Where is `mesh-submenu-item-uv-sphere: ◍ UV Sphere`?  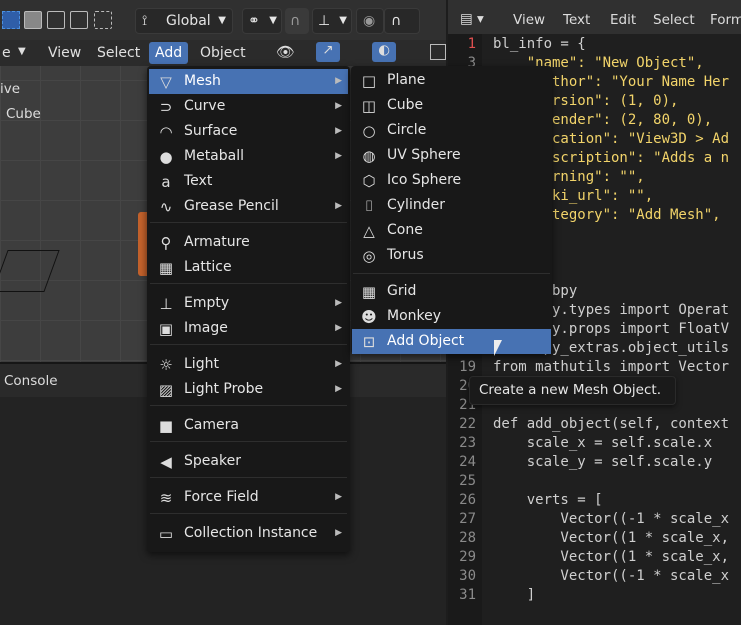
mesh-submenu-item-uv-sphere: ◍ UV Sphere is located at coordinates (451, 155).